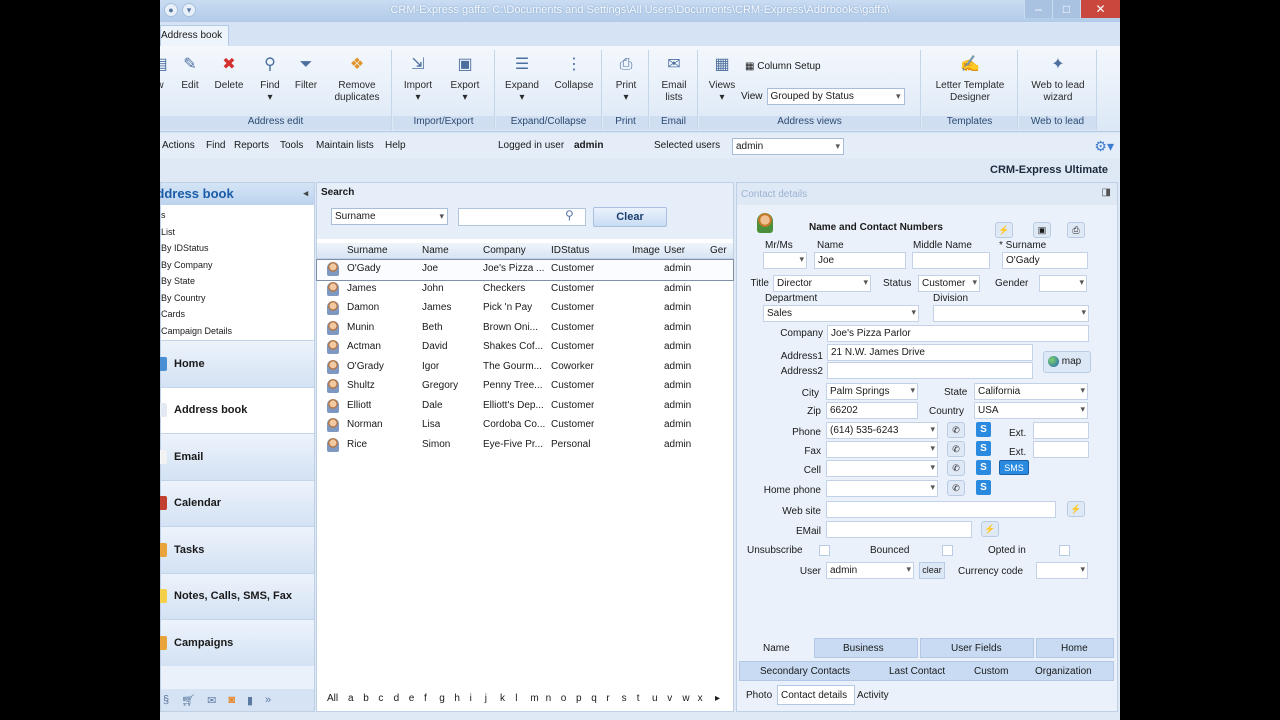 Image resolution: width=1280 pixels, height=720 pixels. Describe the element at coordinates (229, 73) in the screenshot. I see `delete-button: ✖ Delete` at that location.